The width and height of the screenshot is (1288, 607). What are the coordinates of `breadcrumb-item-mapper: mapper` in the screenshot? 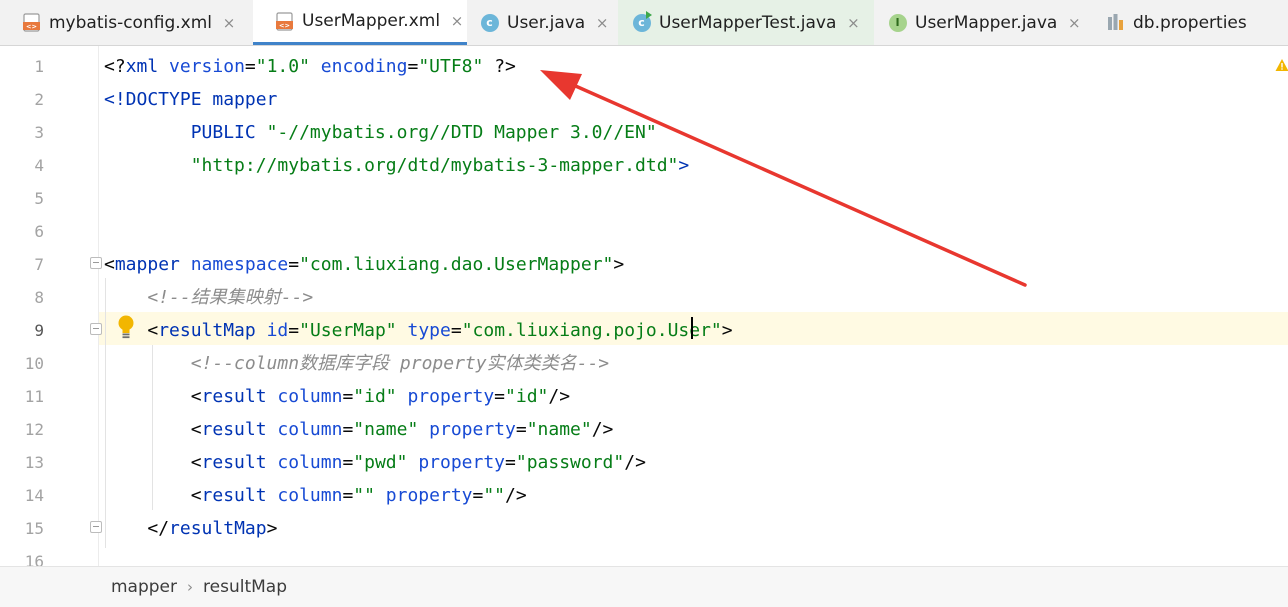 It's located at (144, 587).